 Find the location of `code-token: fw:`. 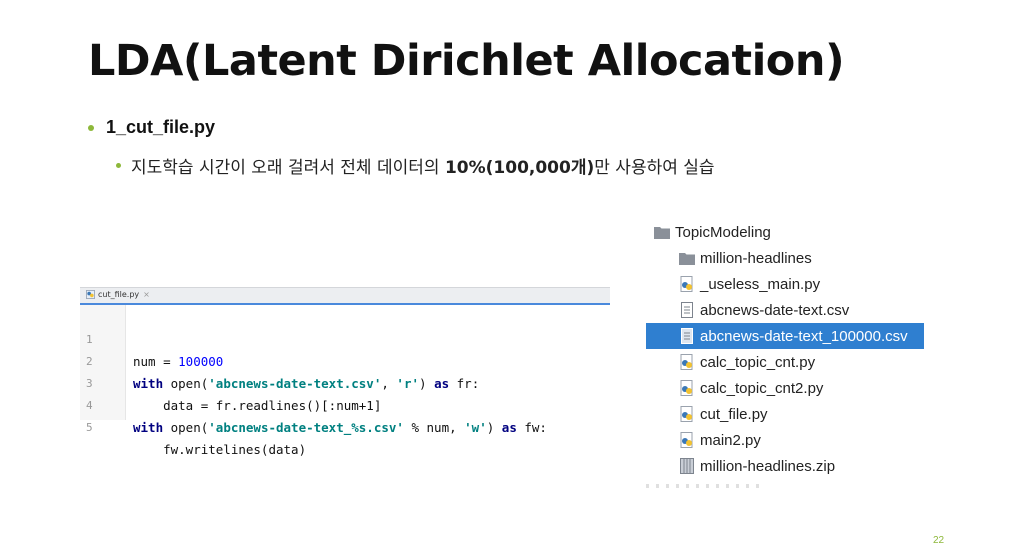

code-token: fw: is located at coordinates (531, 427).